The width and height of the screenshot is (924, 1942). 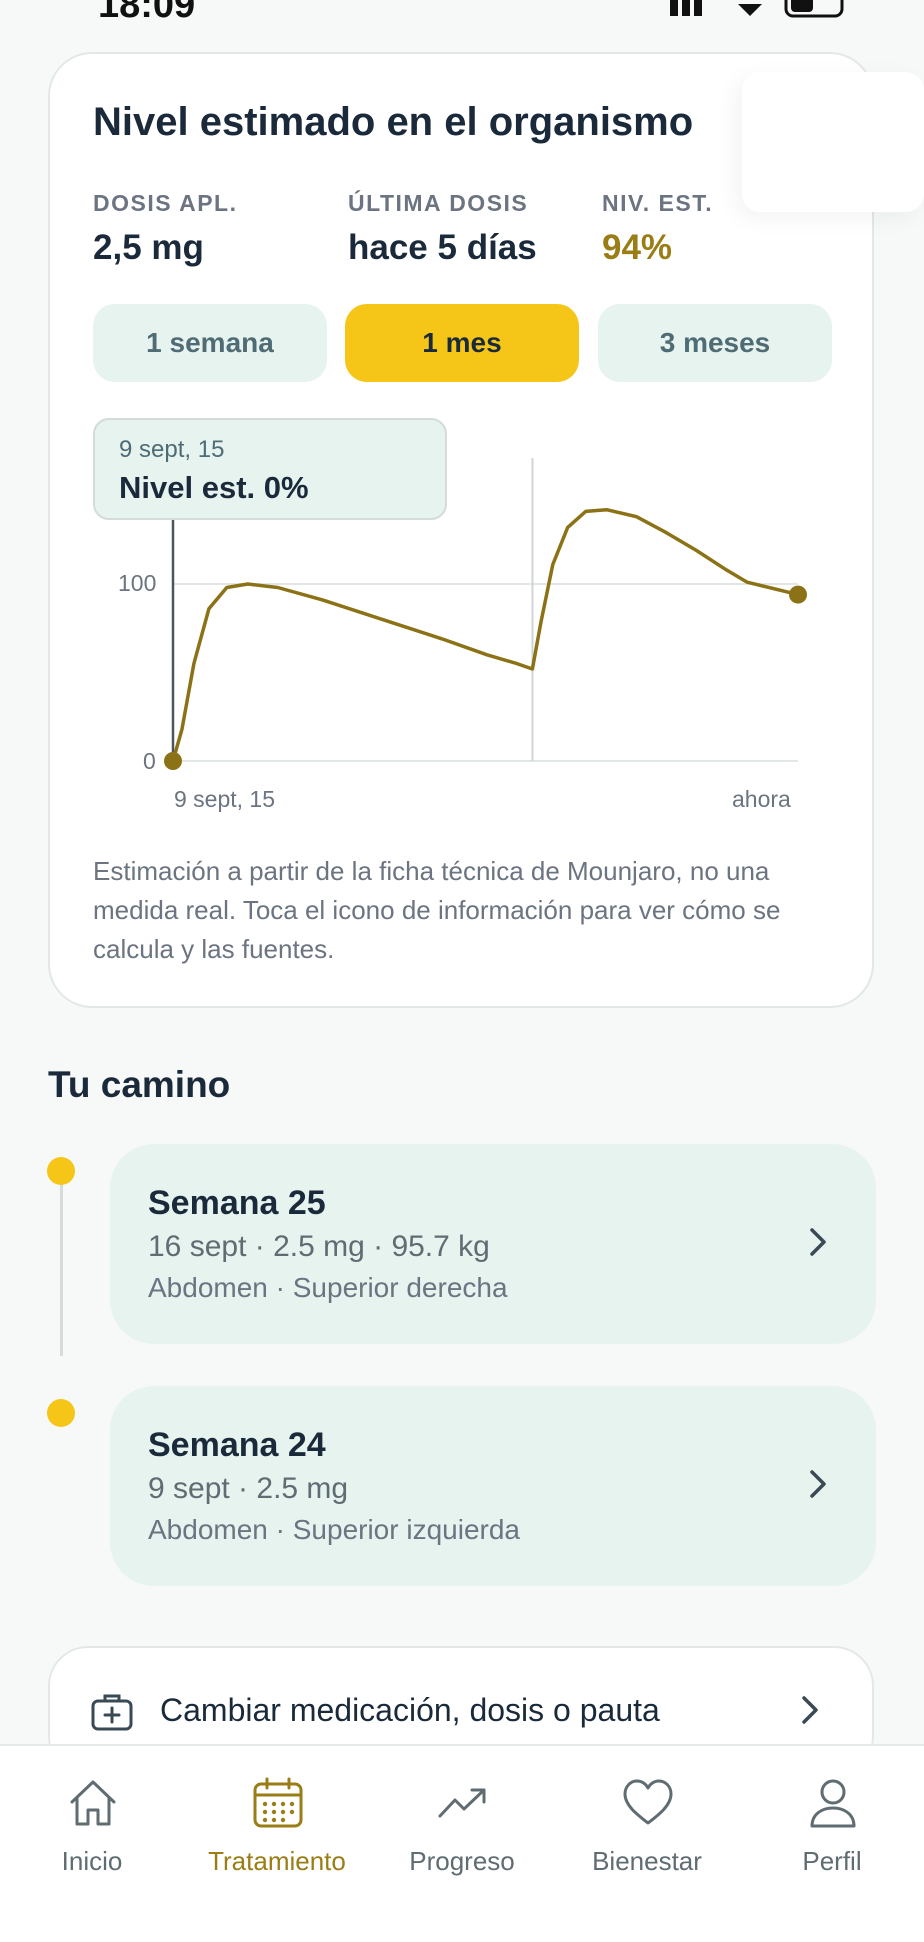 What do you see at coordinates (648, 1802) in the screenshot?
I see `heart-icon` at bounding box center [648, 1802].